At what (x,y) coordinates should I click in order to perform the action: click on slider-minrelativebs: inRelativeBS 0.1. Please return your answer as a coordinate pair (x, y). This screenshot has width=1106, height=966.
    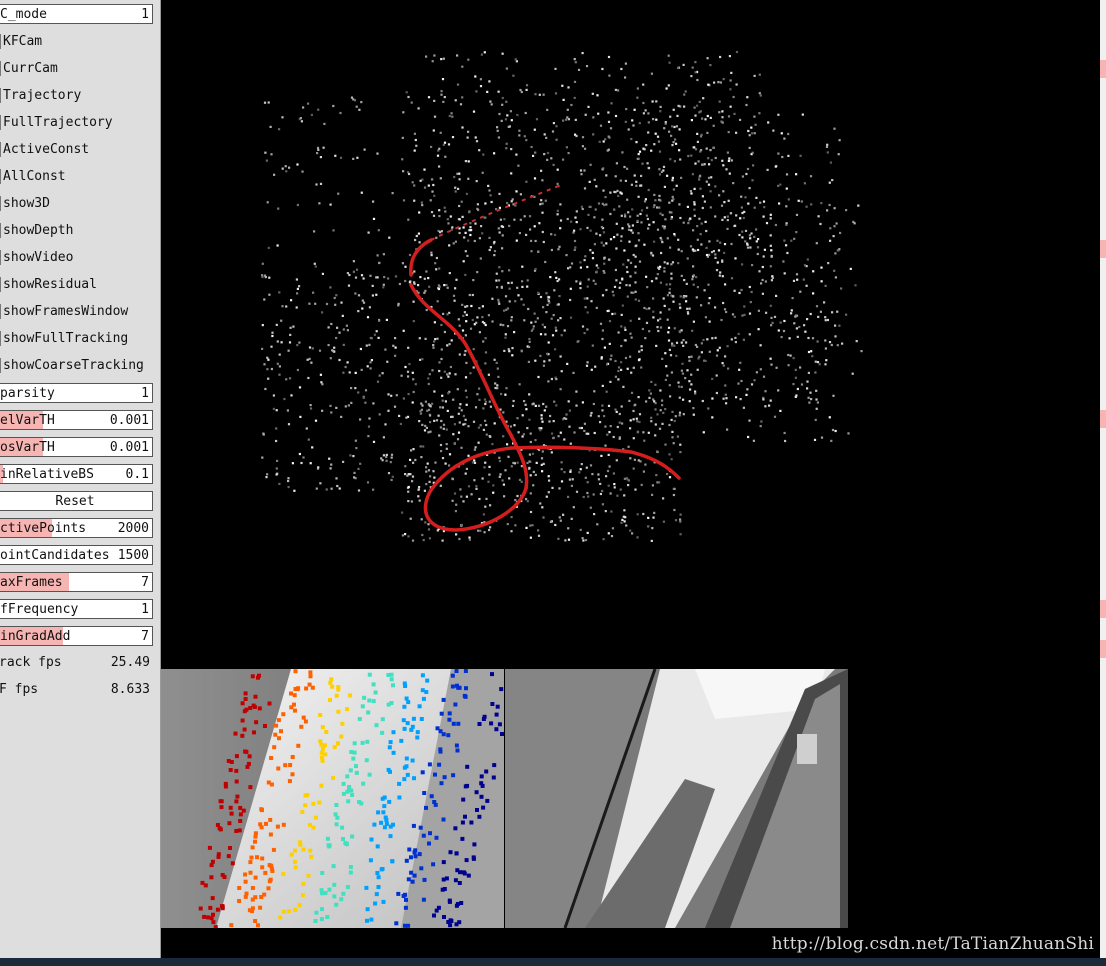
    Looking at the image, I should click on (76, 474).